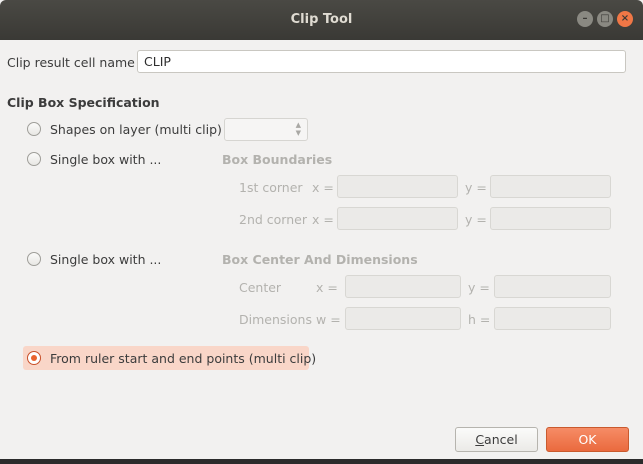 The image size is (643, 464). What do you see at coordinates (260, 287) in the screenshot?
I see `center-label: Center` at bounding box center [260, 287].